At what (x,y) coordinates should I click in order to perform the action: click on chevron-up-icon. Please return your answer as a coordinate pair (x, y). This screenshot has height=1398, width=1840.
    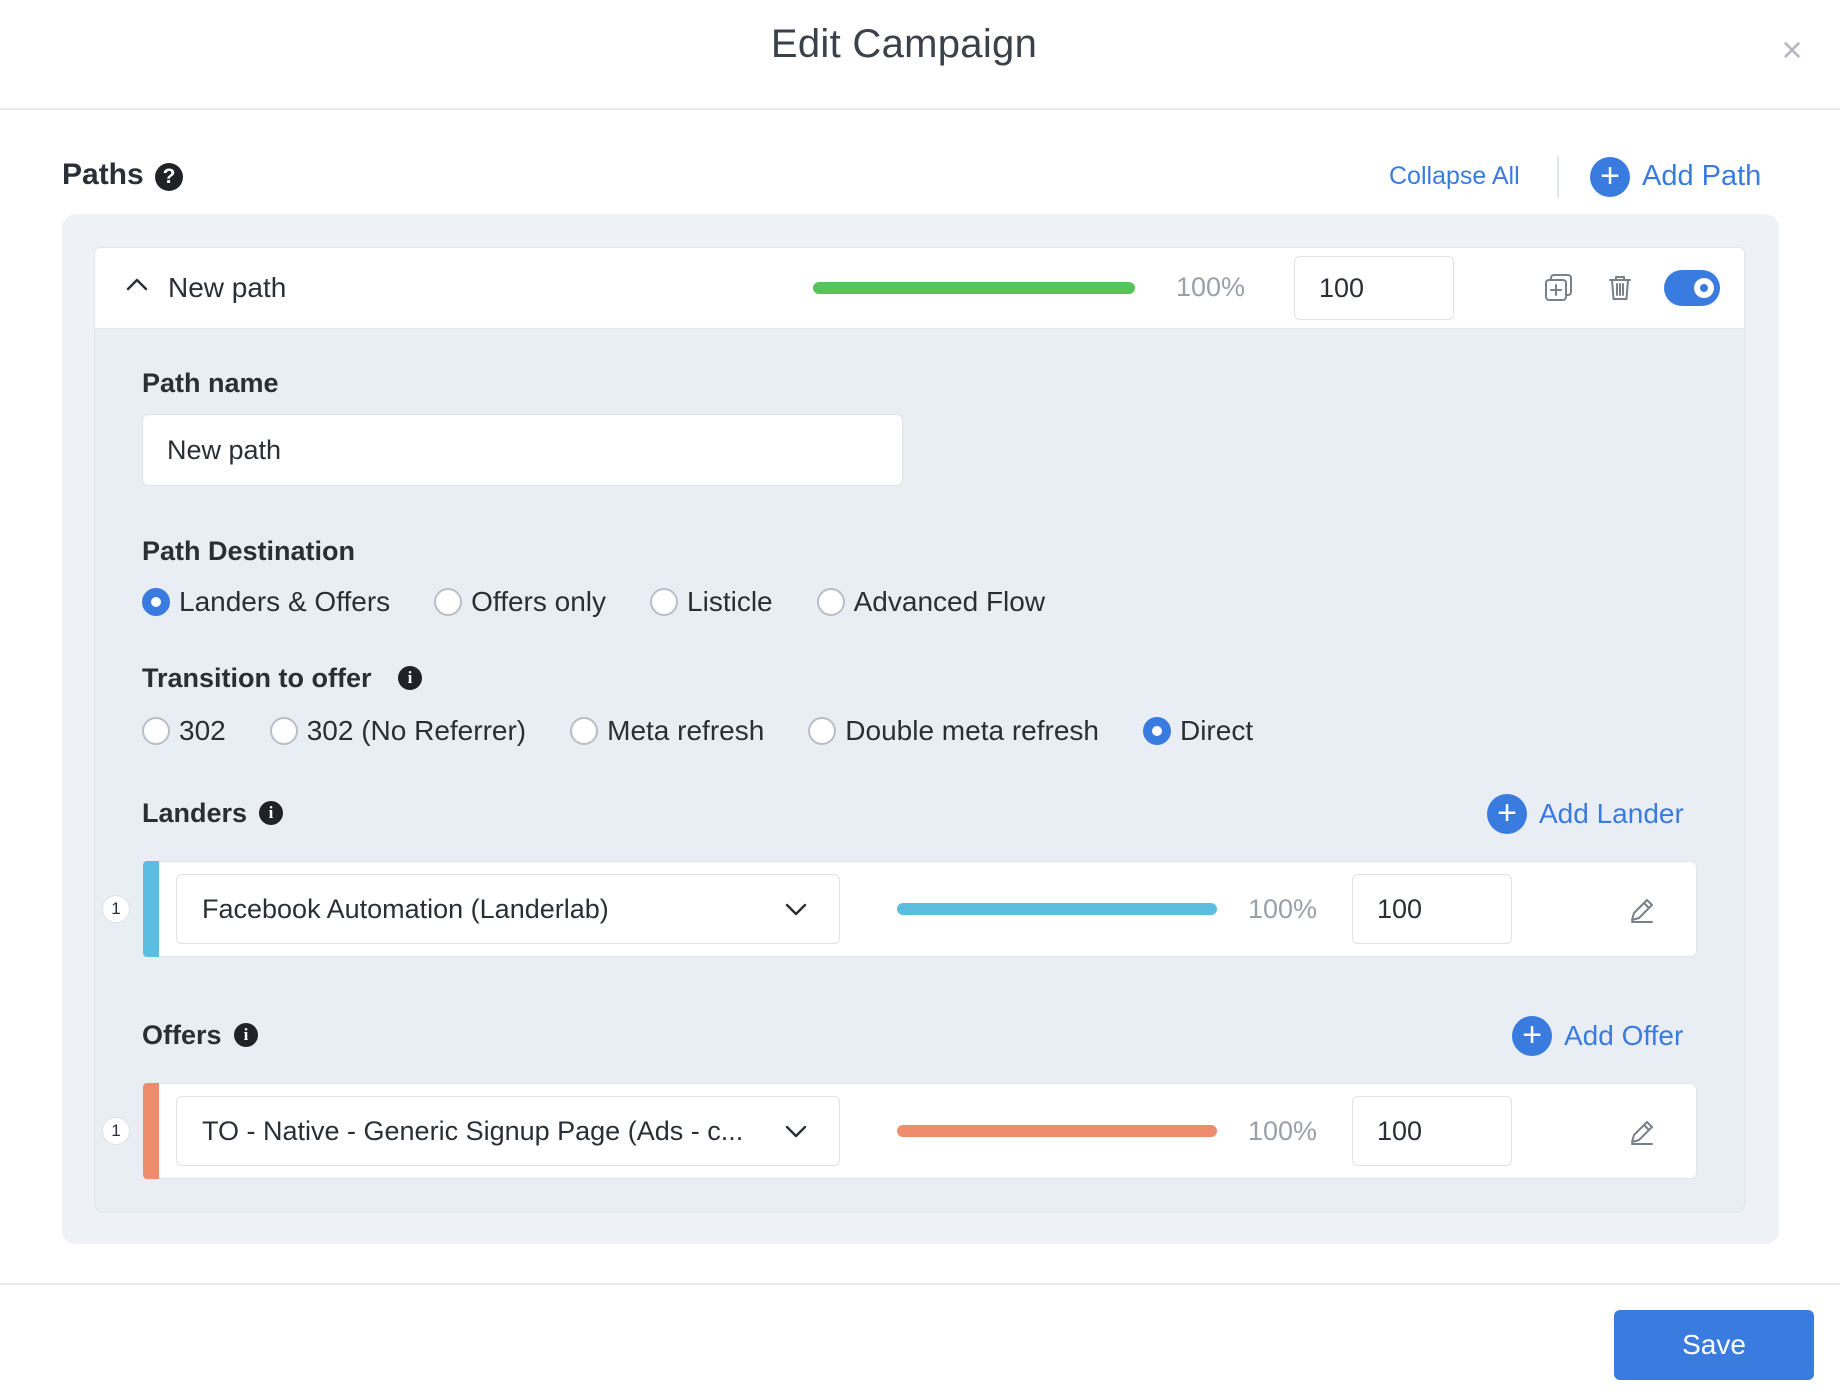
    Looking at the image, I should click on (137, 285).